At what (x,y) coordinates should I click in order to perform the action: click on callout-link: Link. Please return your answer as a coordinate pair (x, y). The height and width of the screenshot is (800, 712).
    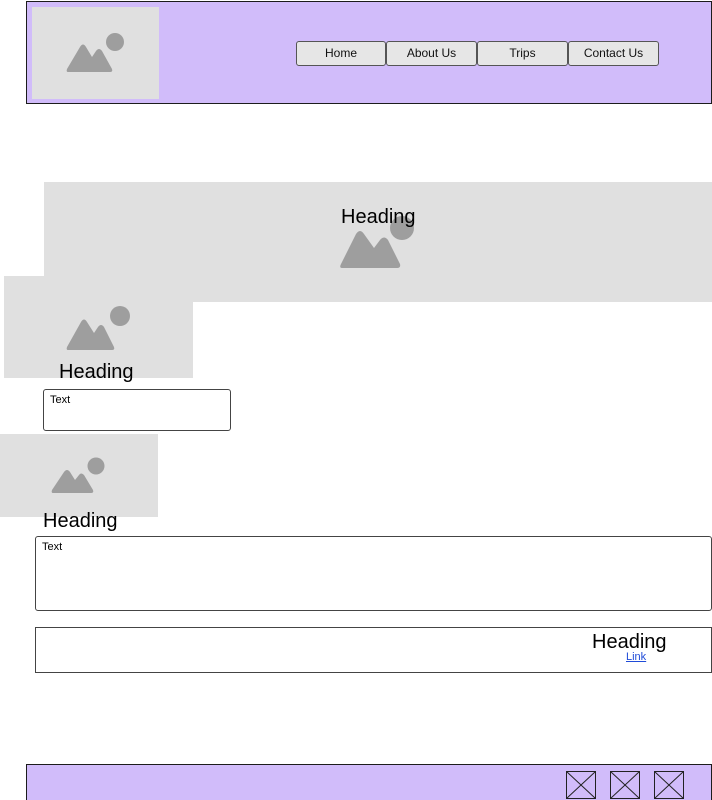
    Looking at the image, I should click on (636, 657).